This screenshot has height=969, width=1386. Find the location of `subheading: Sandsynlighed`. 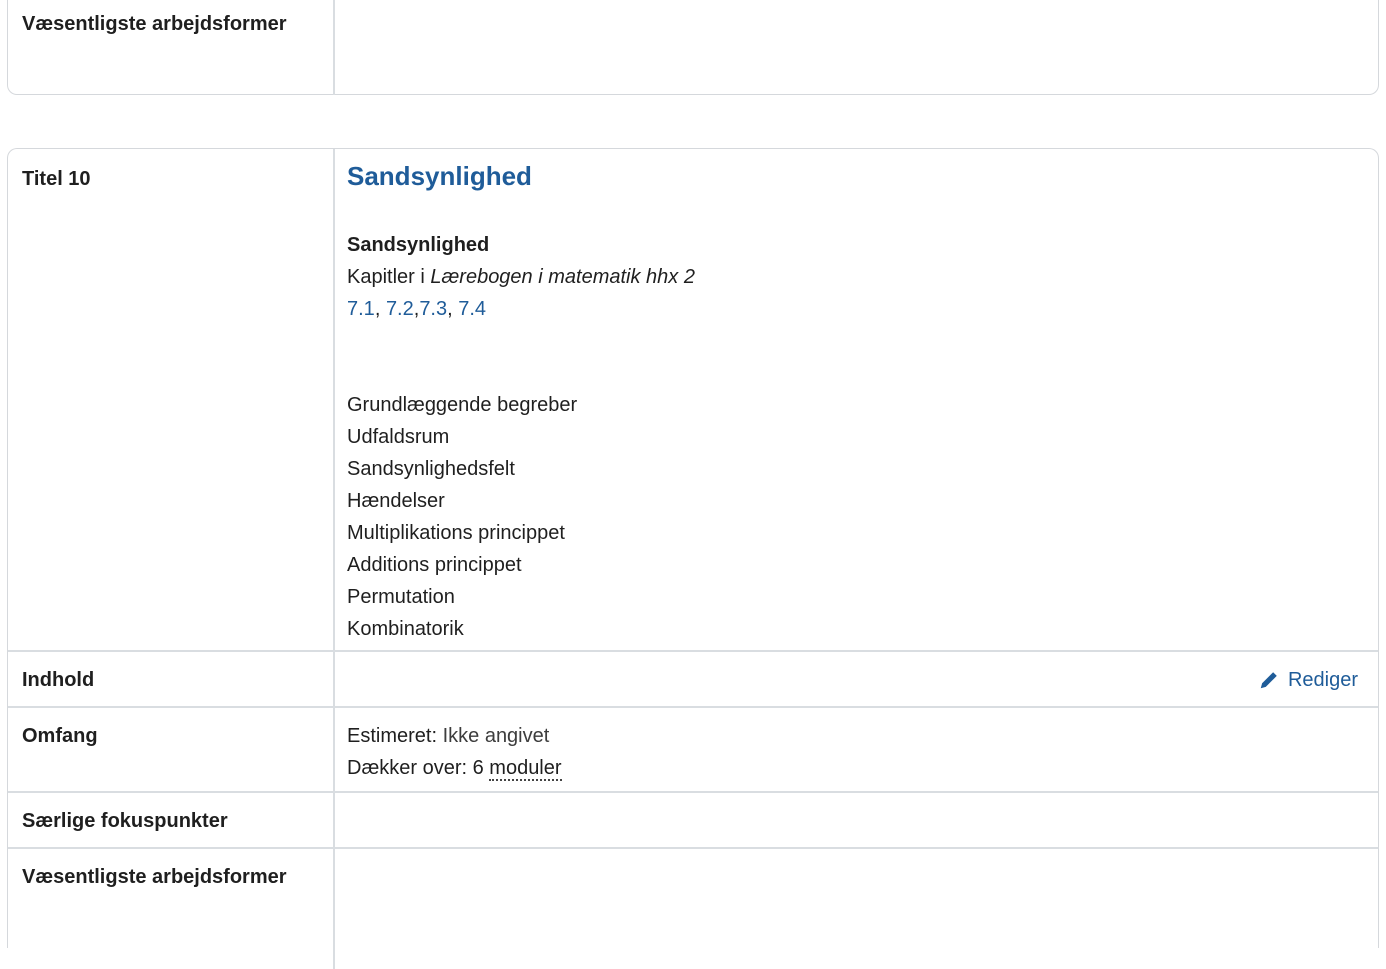

subheading: Sandsynlighed is located at coordinates (418, 245).